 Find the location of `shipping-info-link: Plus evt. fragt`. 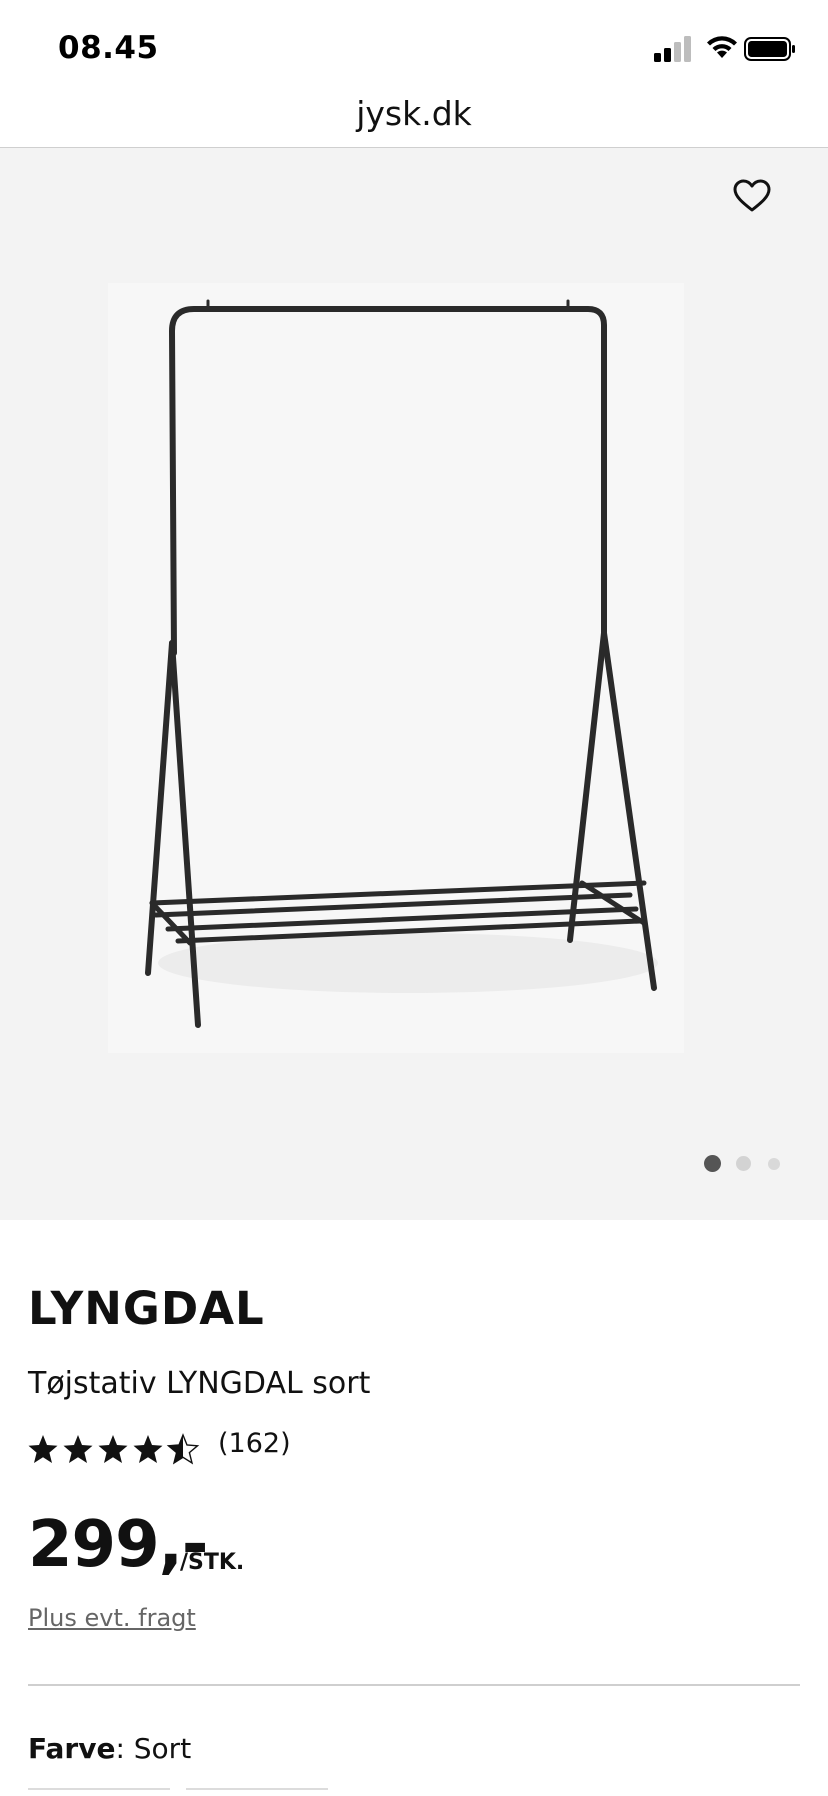

shipping-info-link: Plus evt. fragt is located at coordinates (112, 1618).